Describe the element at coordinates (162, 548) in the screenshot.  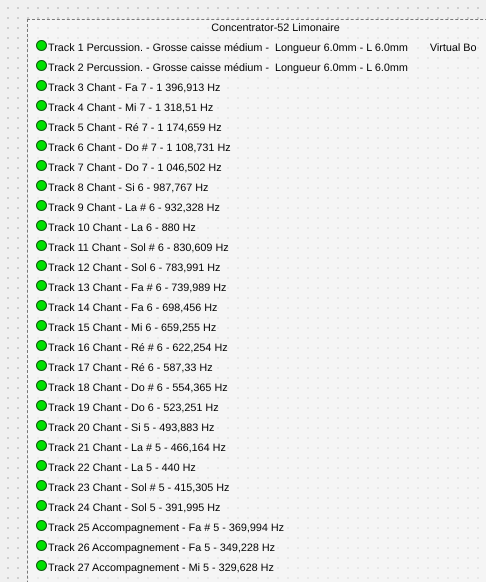
I see `track-label: Track 26 Accompagnement - Fa 5 - 349,228 Hz` at that location.